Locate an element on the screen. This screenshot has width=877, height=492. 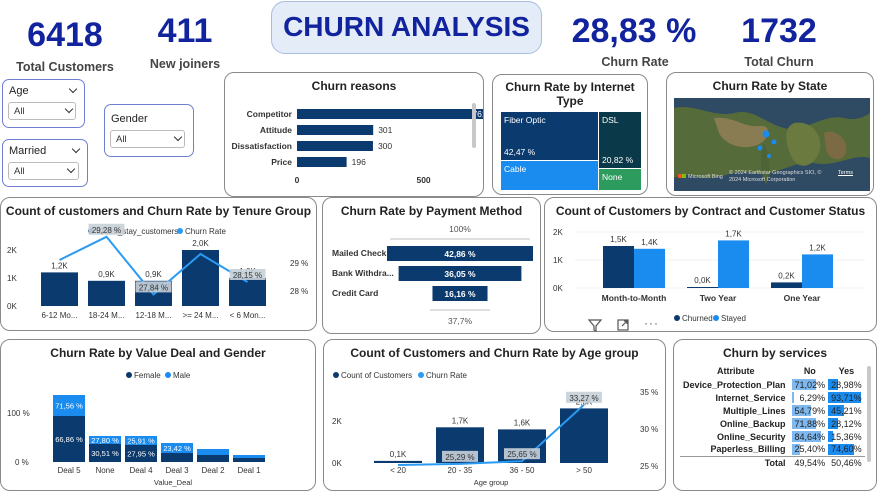
age-slicer-label: Age is located at coordinates (19, 91).